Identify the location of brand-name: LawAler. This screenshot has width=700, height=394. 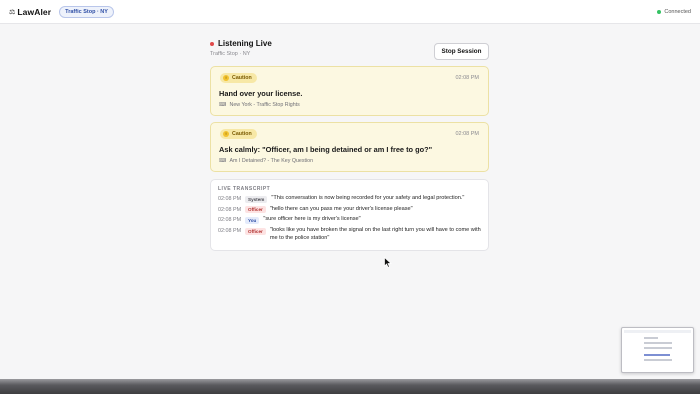
(34, 11).